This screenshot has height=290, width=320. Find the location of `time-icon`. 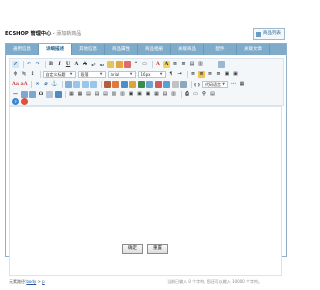

time-icon is located at coordinates (32, 94).